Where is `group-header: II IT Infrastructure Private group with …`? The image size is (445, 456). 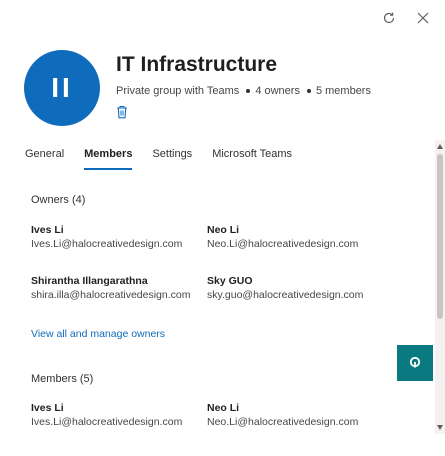 group-header: II IT Infrastructure Private group with … is located at coordinates (197, 88).